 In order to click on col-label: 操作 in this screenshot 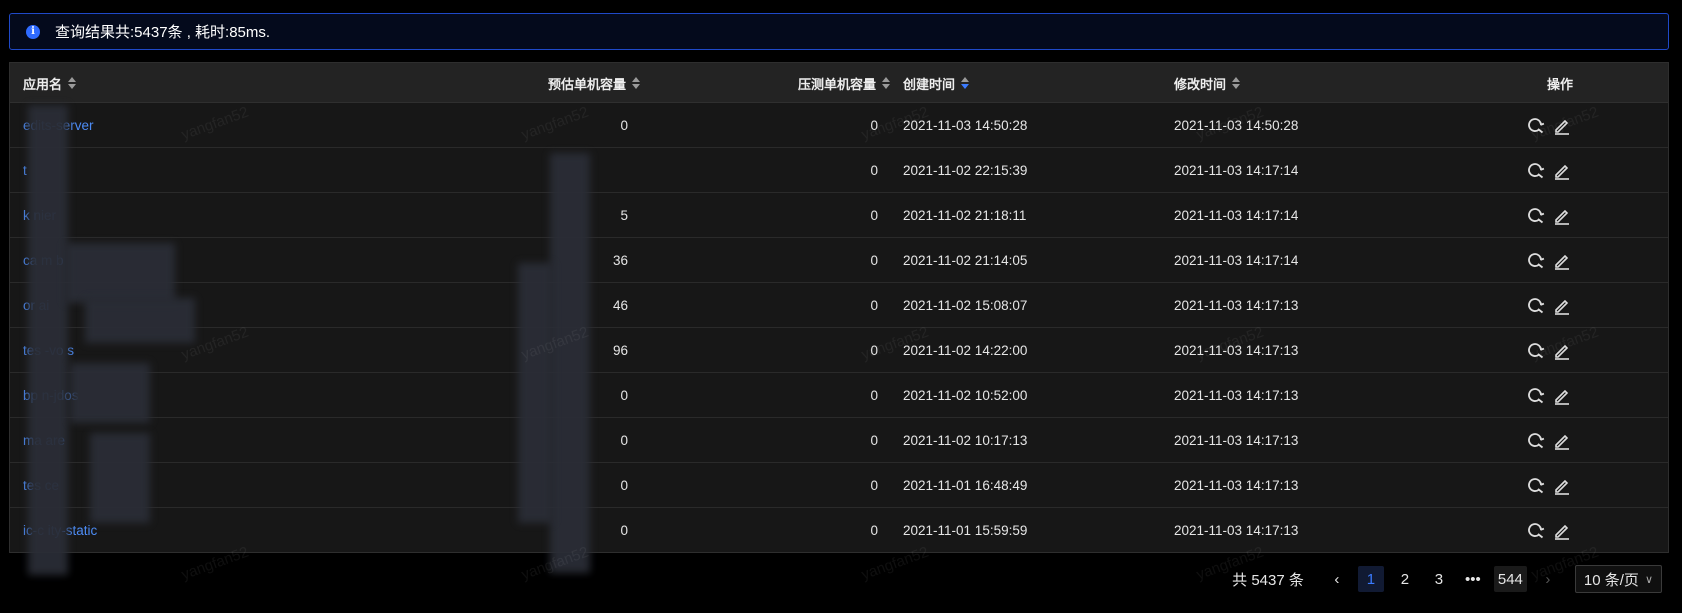, I will do `click(1559, 84)`.